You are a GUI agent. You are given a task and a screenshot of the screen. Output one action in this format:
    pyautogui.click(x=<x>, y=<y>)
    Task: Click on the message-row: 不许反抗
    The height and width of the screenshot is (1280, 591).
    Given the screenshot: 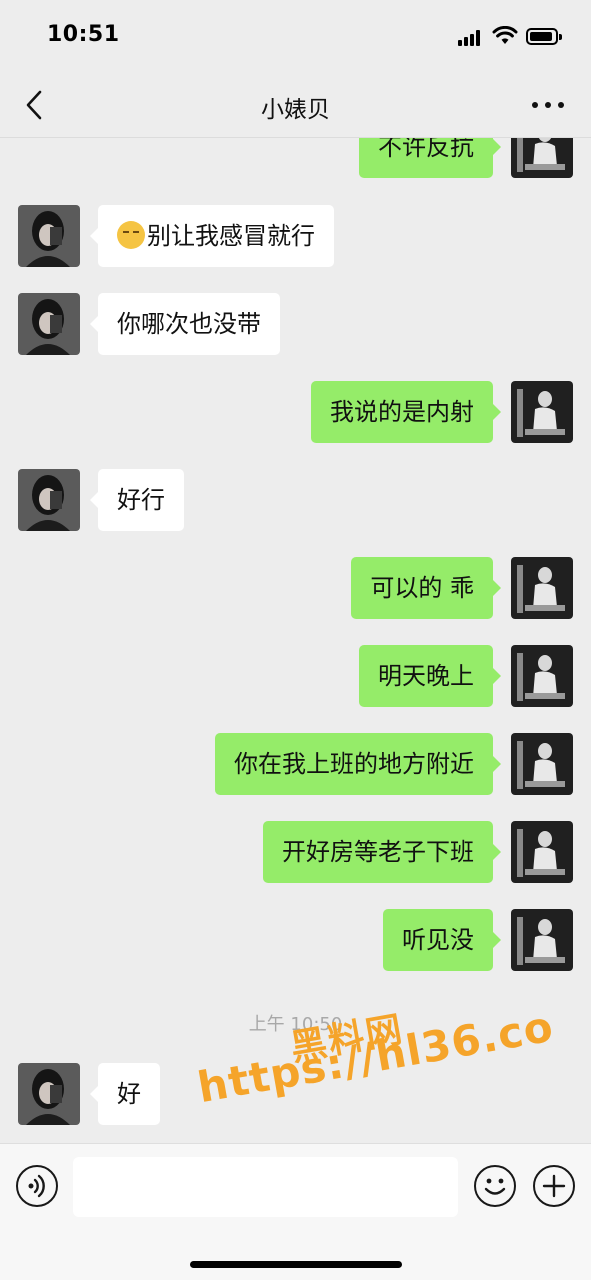 What is the action you would take?
    pyautogui.click(x=295, y=158)
    